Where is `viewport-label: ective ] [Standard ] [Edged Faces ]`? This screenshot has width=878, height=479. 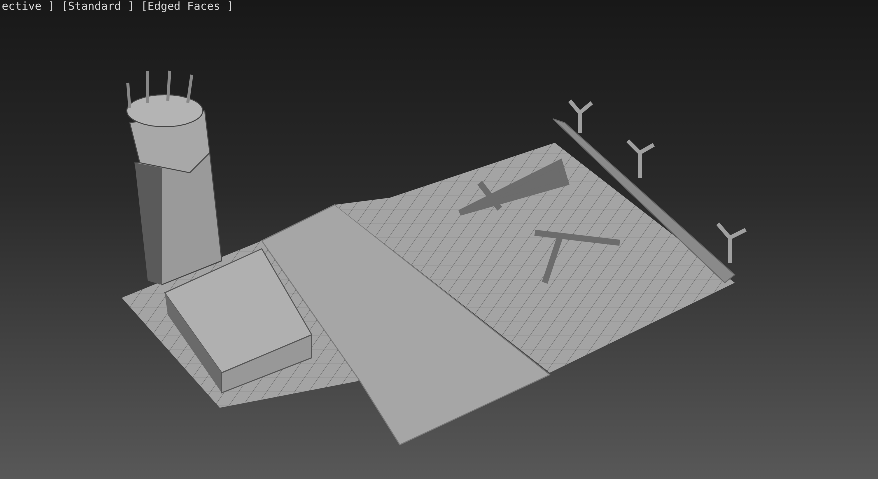 viewport-label: ective ] [Standard ] [Edged Faces ] is located at coordinates (117, 6).